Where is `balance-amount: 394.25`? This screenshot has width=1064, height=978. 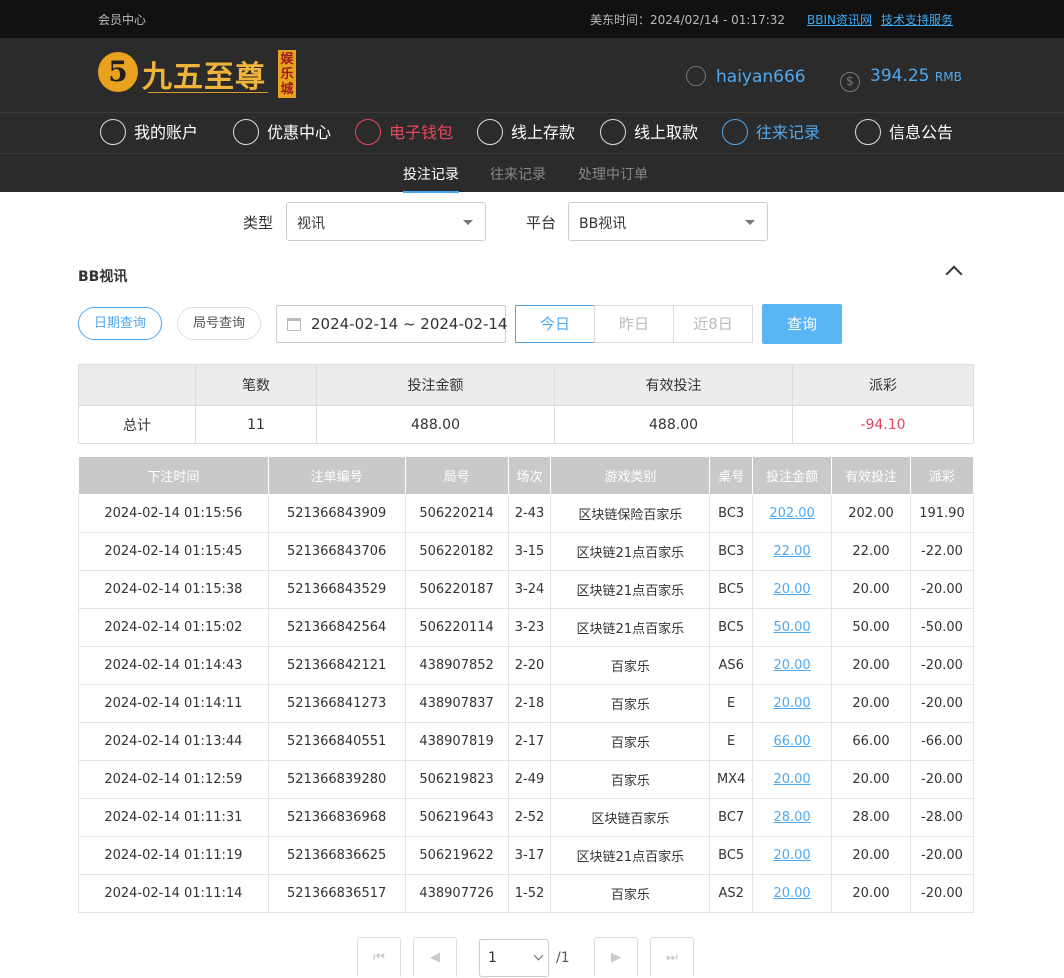
balance-amount: 394.25 is located at coordinates (900, 76).